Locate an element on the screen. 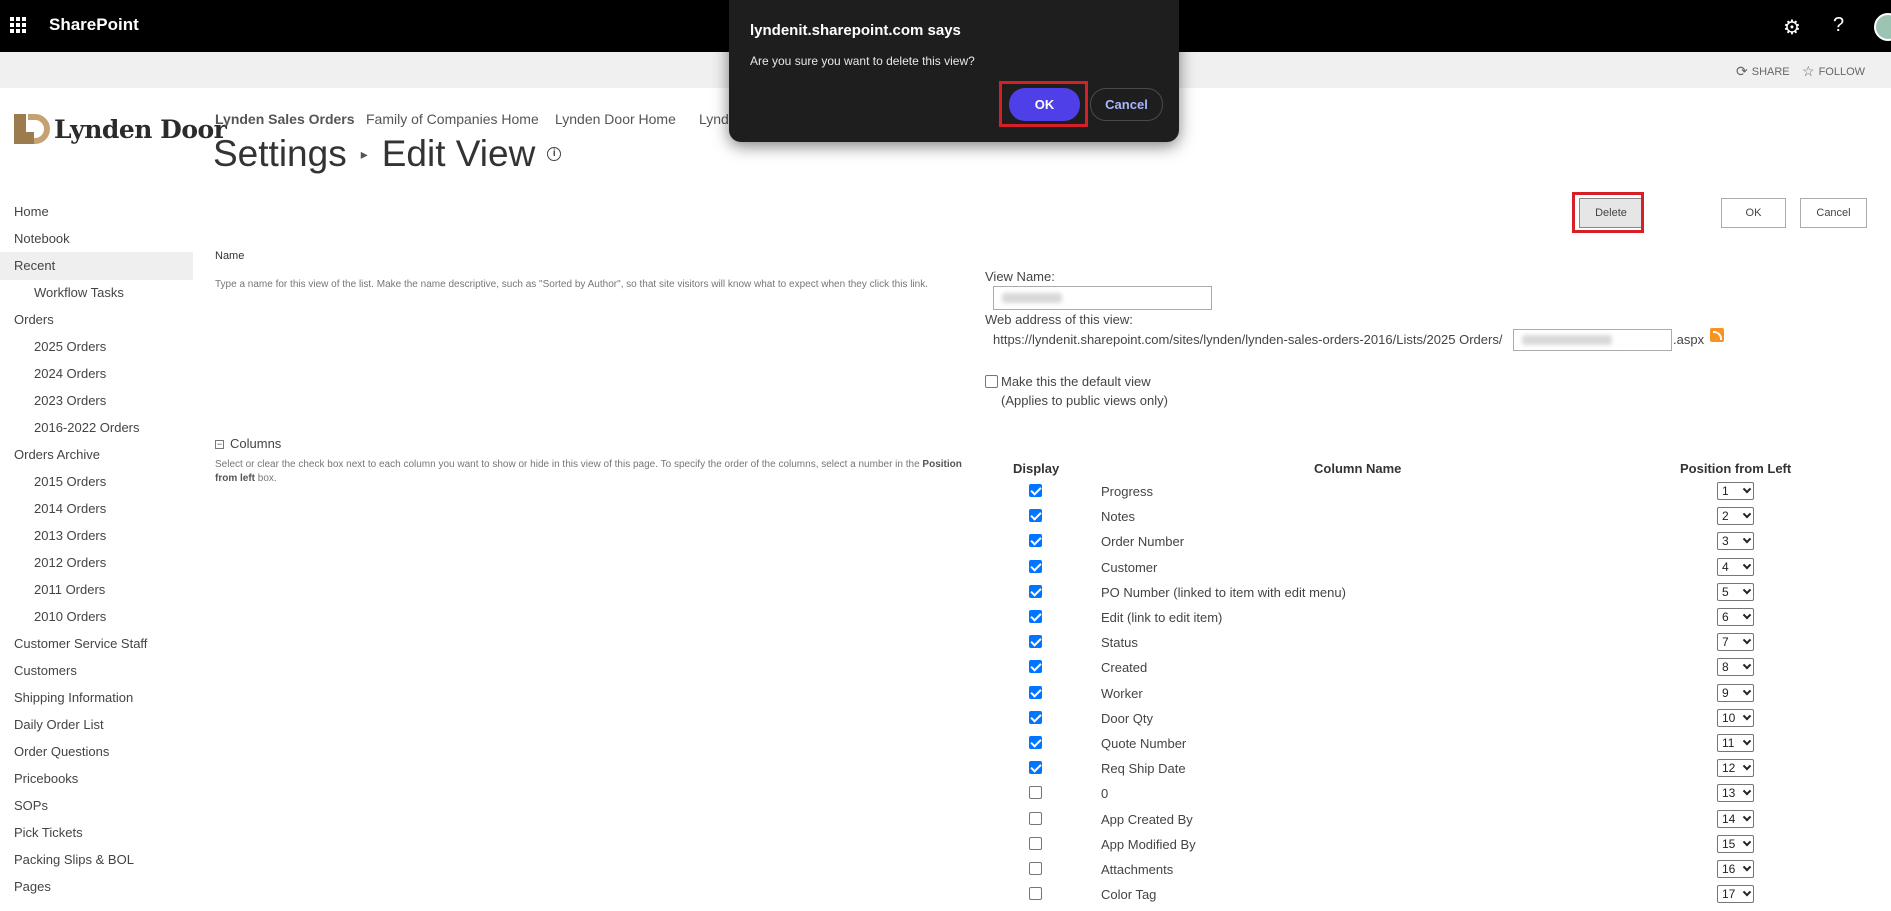 This screenshot has width=1891, height=911. sidebar-item: 2023 Orders is located at coordinates (70, 400).